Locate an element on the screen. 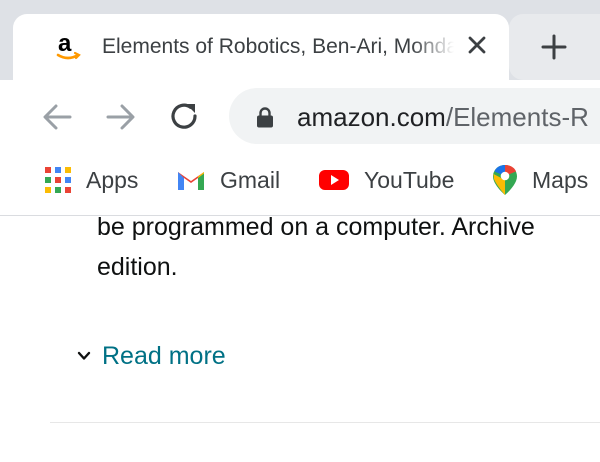 Image resolution: width=600 pixels, height=462 pixels. read-more-link: Read more is located at coordinates (151, 356).